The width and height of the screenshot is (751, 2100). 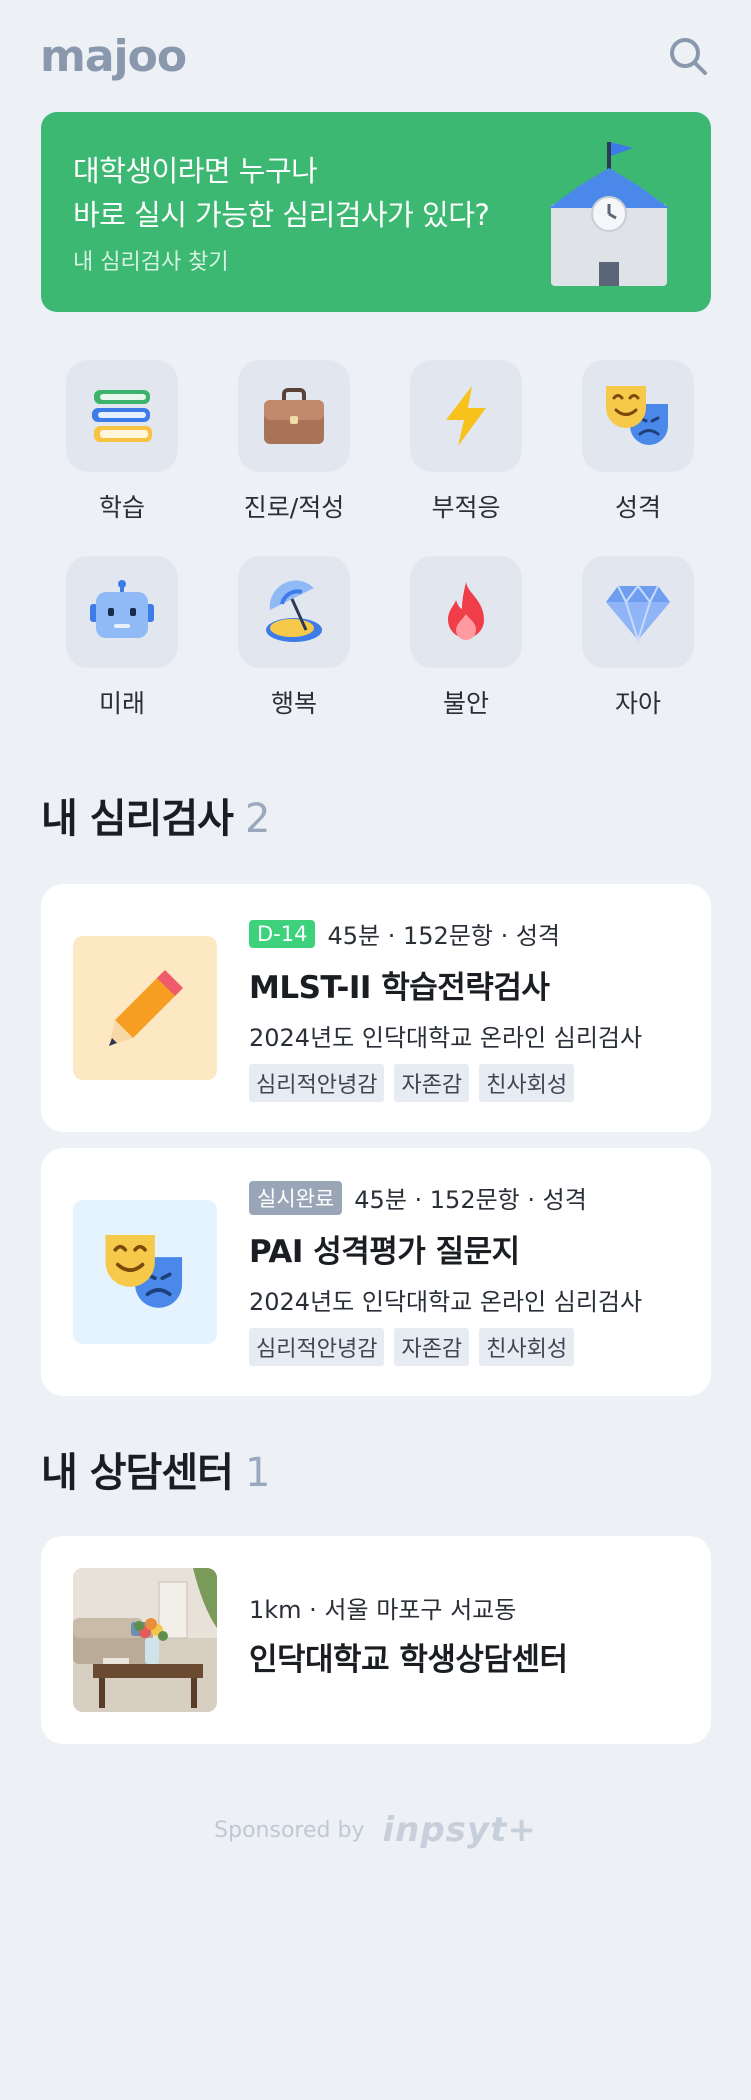 I want to click on category-happiness: 행복, so click(x=294, y=641).